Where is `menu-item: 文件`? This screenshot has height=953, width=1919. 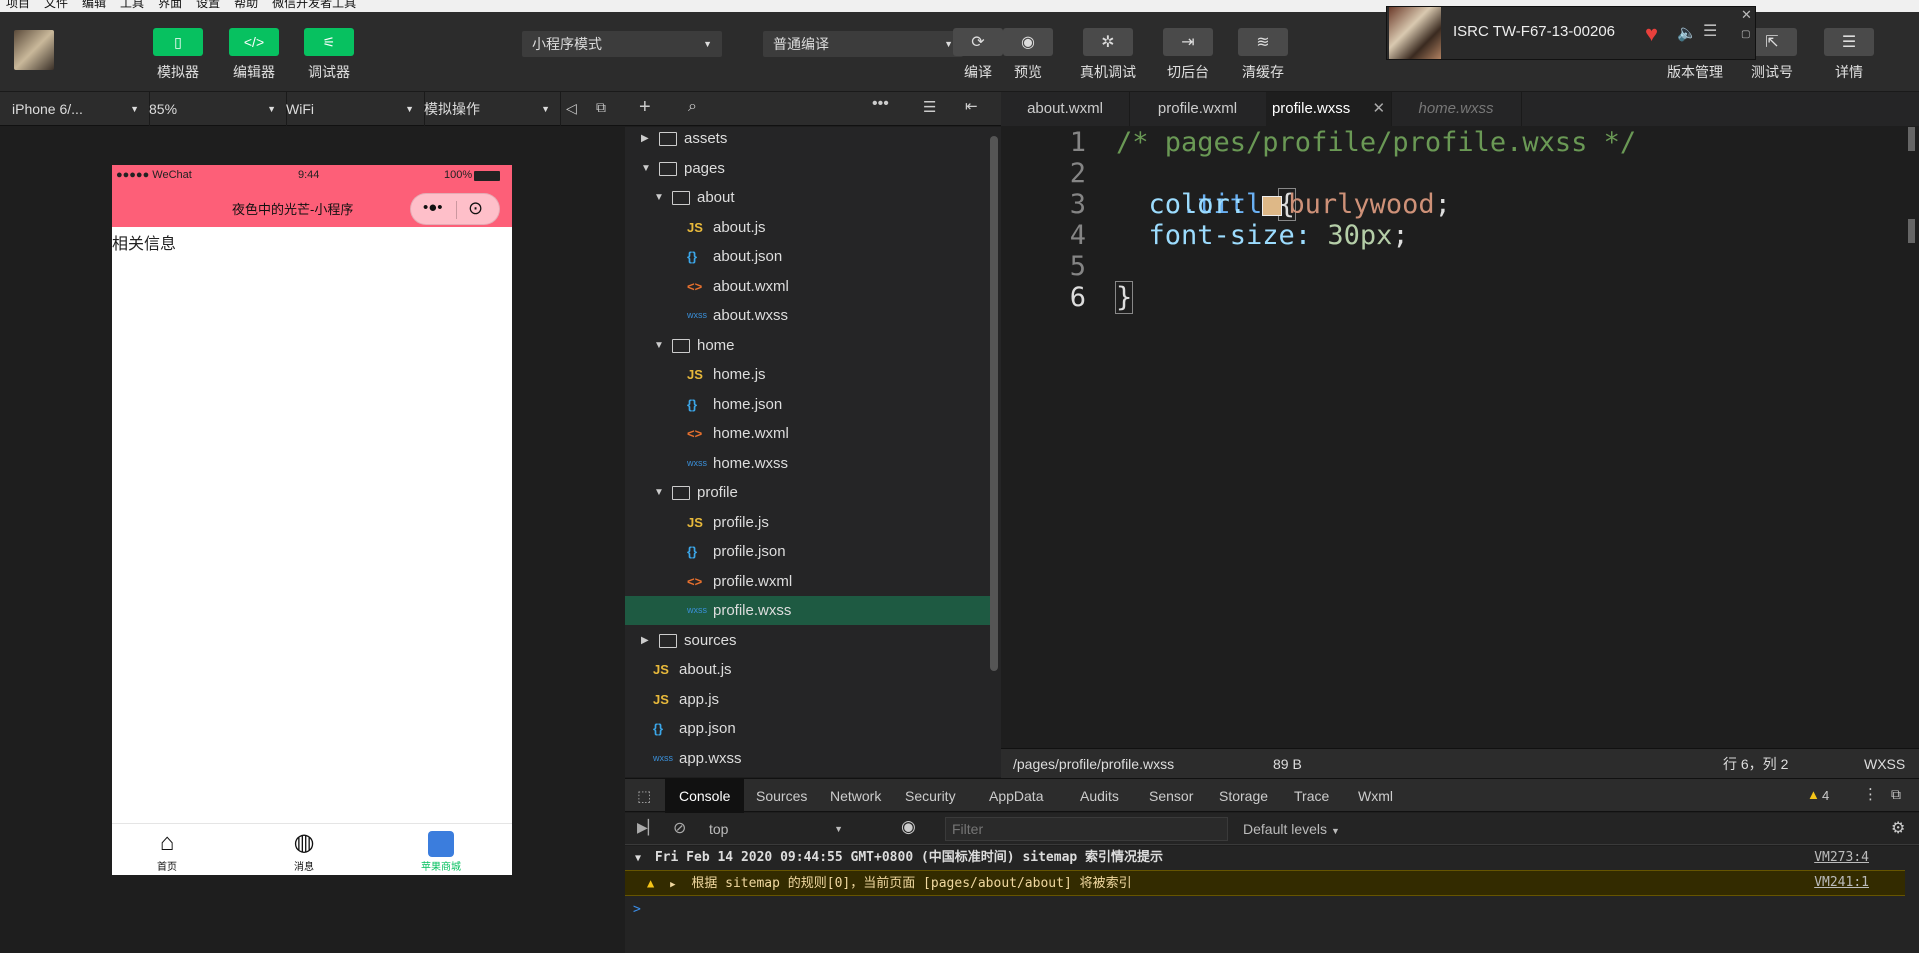 menu-item: 文件 is located at coordinates (56, 5).